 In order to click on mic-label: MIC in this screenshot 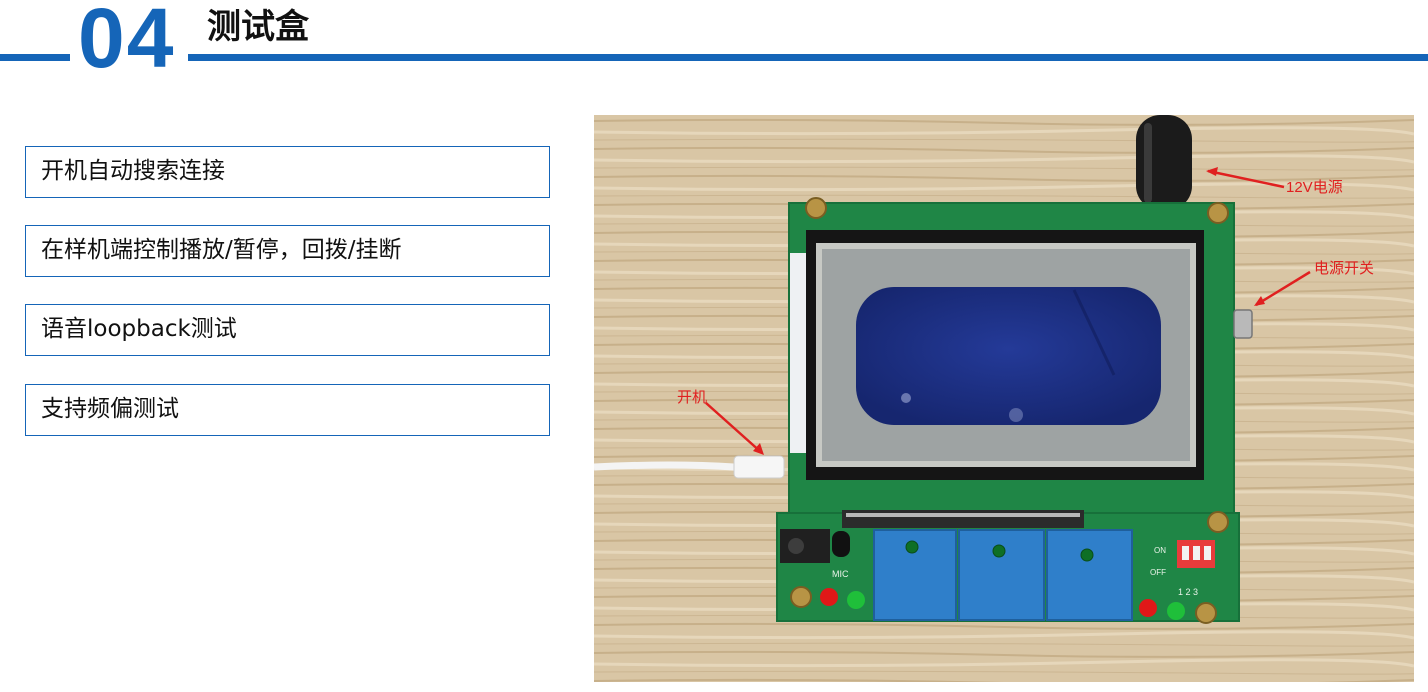, I will do `click(840, 574)`.